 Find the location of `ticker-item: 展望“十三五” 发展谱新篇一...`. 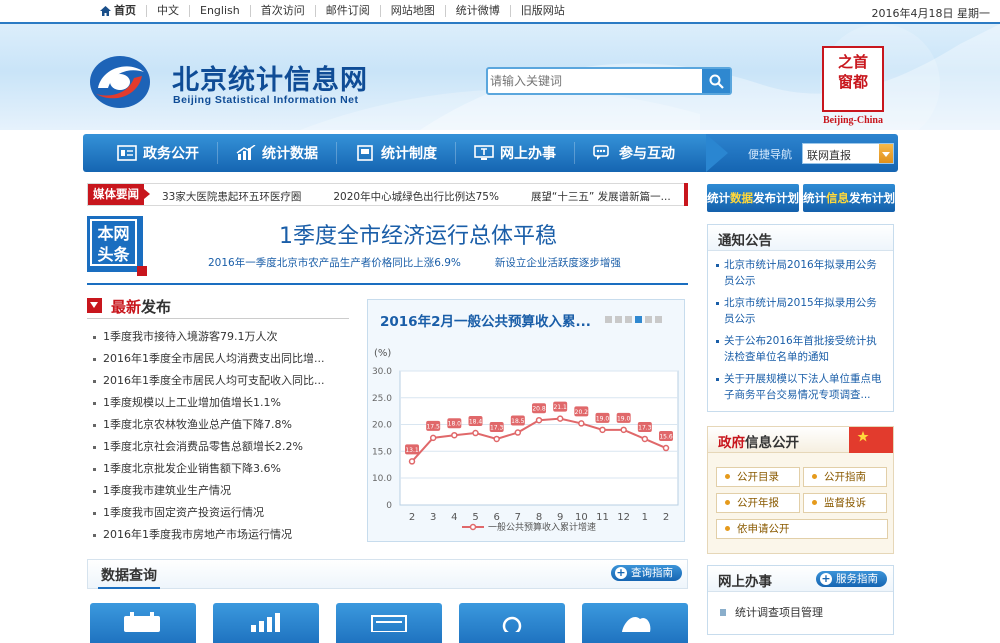

ticker-item: 展望“十三五” 发展谱新篇一... is located at coordinates (617, 196).